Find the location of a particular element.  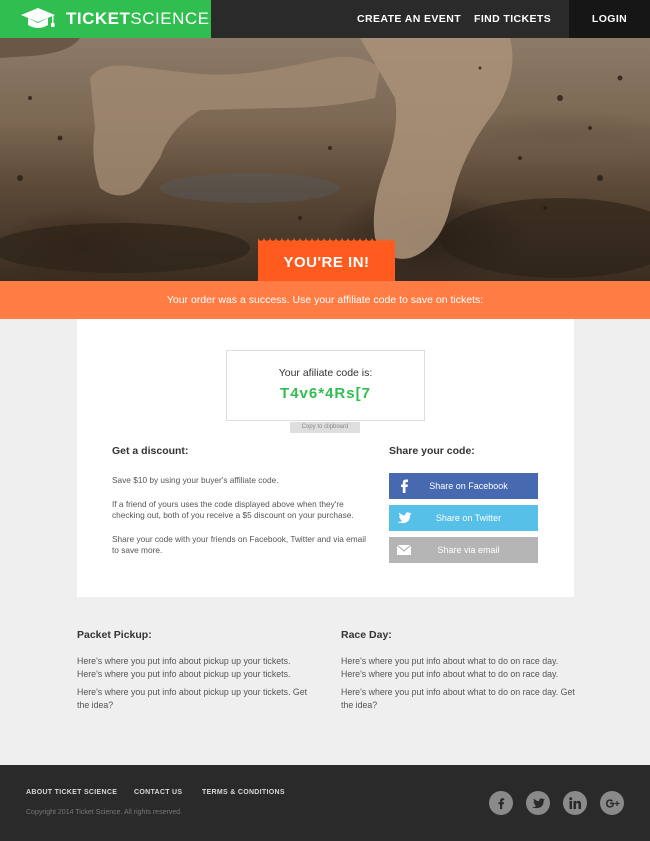

logo: TICKETSCIENCE is located at coordinates (105, 19).